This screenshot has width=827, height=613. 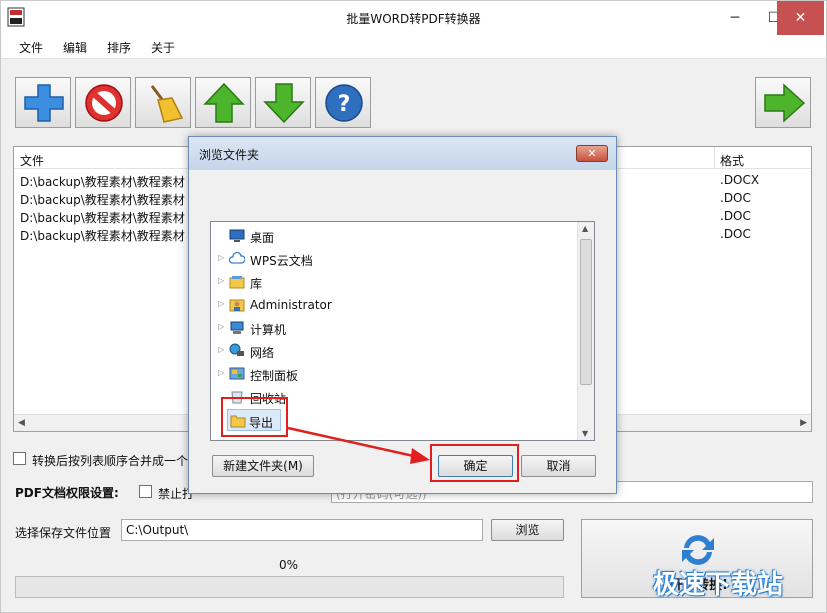 I want to click on column-format: 格式, so click(x=732, y=160).